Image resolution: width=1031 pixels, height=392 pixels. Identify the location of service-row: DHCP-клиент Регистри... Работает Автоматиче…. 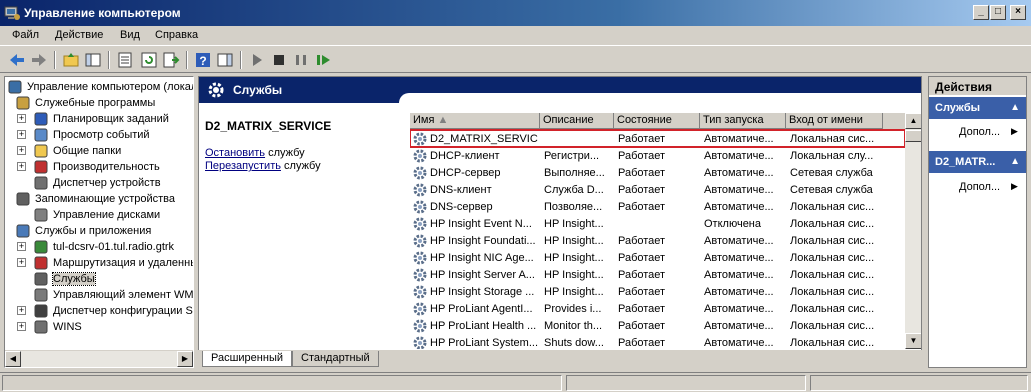
(657, 155).